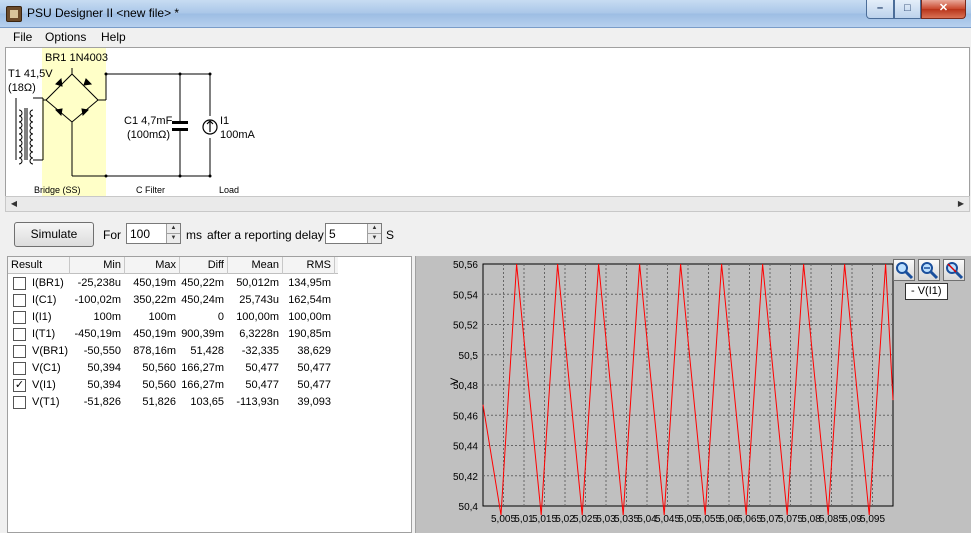  I want to click on cell-rms: 134,95m, so click(309, 283).